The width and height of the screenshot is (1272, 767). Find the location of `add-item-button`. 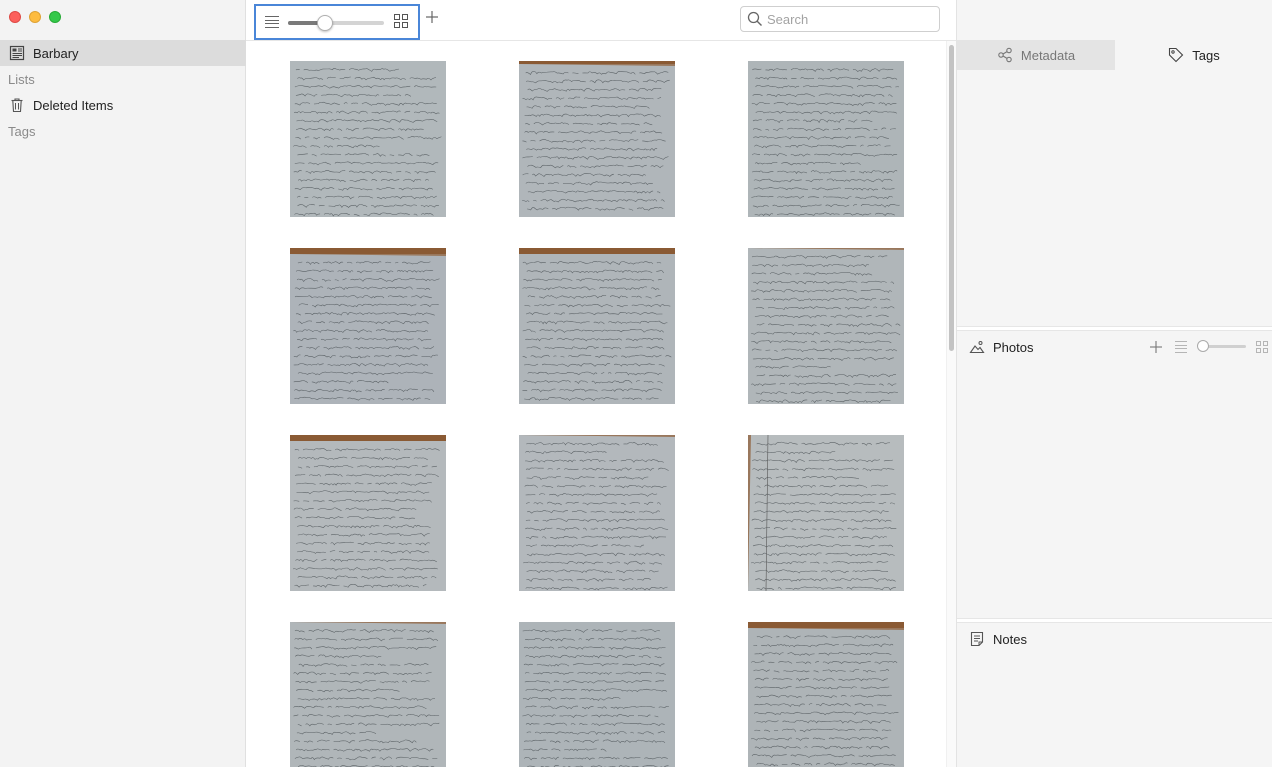

add-item-button is located at coordinates (432, 17).